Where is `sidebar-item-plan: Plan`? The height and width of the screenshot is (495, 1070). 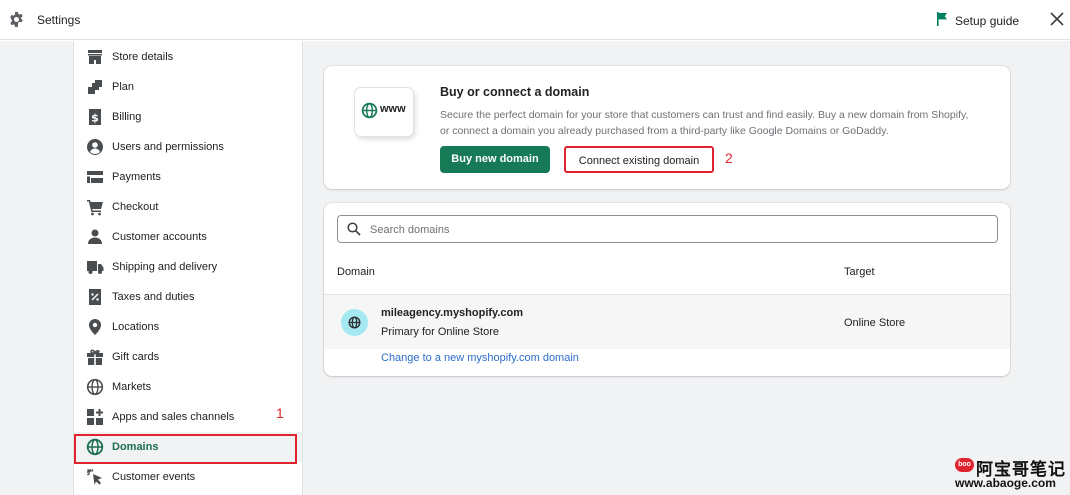 sidebar-item-plan: Plan is located at coordinates (188, 87).